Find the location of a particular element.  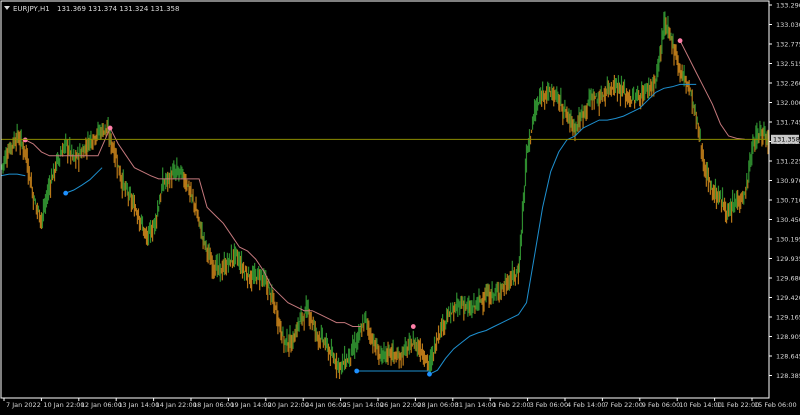

time-tick-label: 10 Feb 14:00 is located at coordinates (700, 405).